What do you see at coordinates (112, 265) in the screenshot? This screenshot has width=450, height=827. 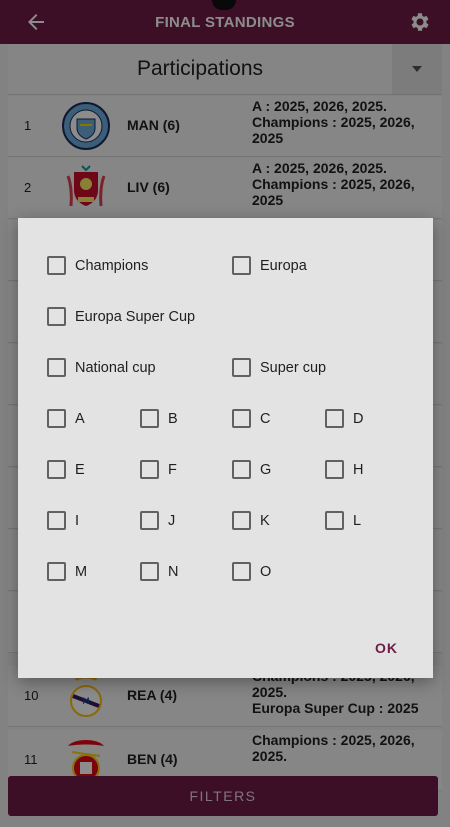 I see `checkbox-label: Champions` at bounding box center [112, 265].